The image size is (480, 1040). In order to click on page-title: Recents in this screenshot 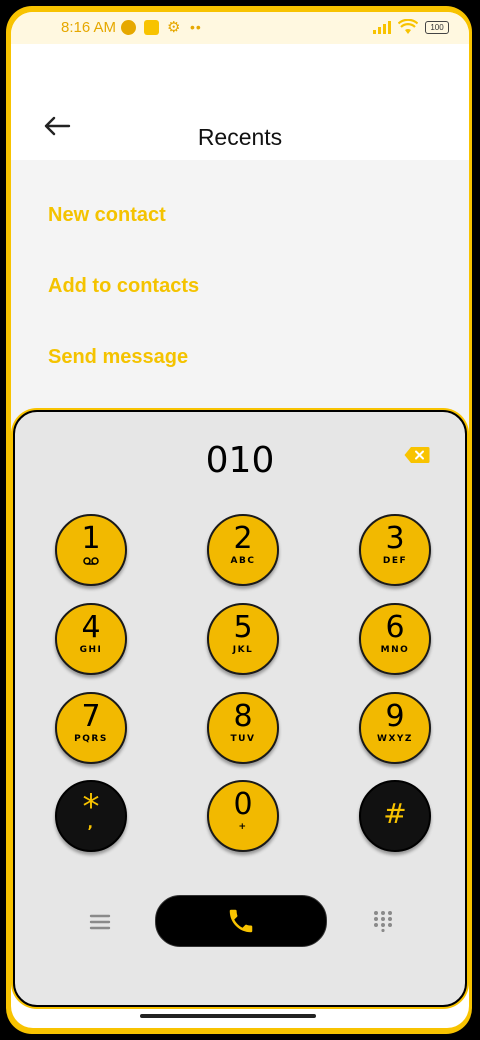, I will do `click(240, 137)`.